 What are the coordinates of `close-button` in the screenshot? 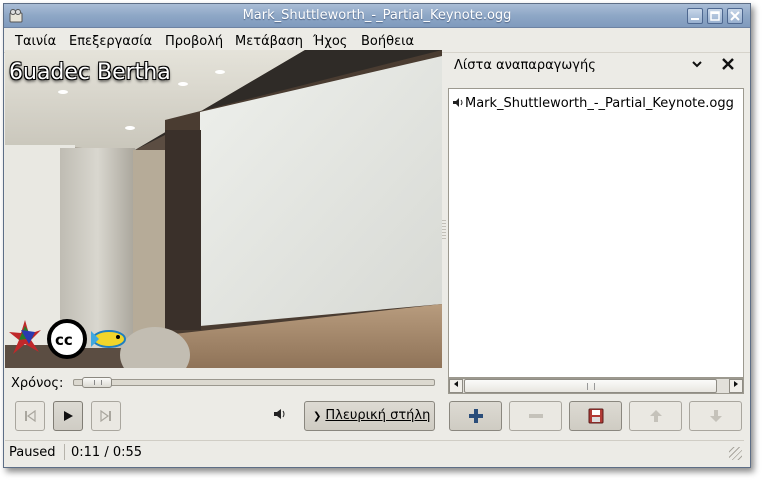 It's located at (735, 16).